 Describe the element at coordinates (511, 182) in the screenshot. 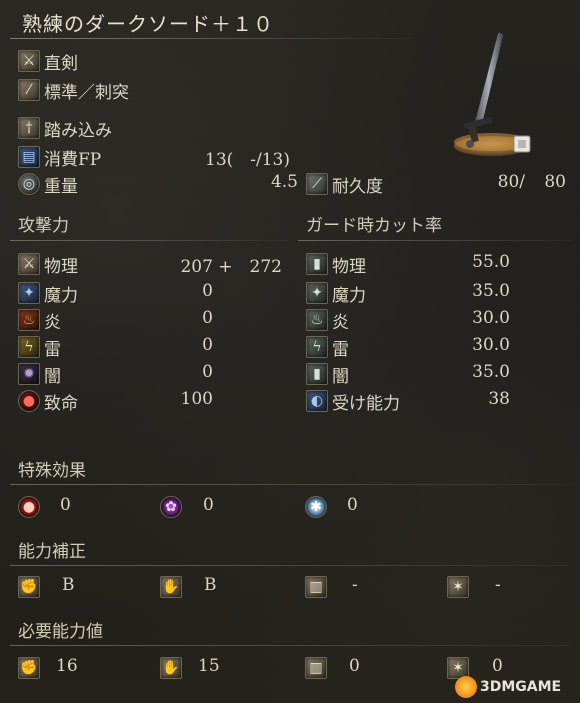

I see `durability-current: 80/` at that location.